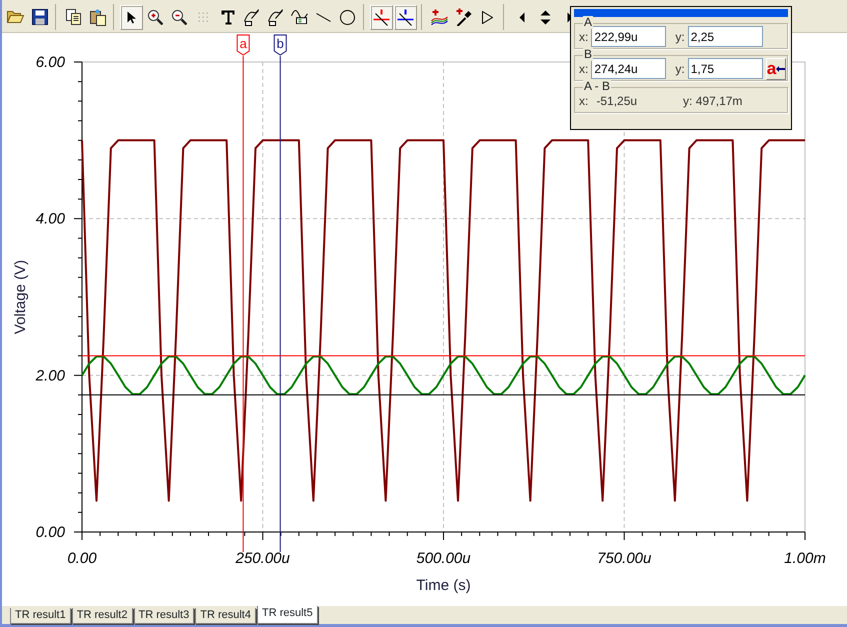 This screenshot has height=627, width=847. What do you see at coordinates (82, 558) in the screenshot?
I see `x-tick-label: 0.00` at bounding box center [82, 558].